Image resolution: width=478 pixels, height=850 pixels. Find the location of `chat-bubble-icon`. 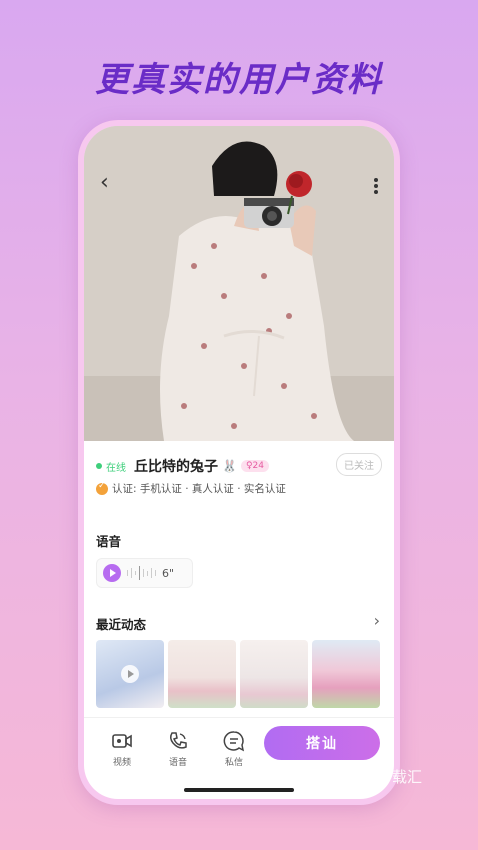

chat-bubble-icon is located at coordinates (234, 741).